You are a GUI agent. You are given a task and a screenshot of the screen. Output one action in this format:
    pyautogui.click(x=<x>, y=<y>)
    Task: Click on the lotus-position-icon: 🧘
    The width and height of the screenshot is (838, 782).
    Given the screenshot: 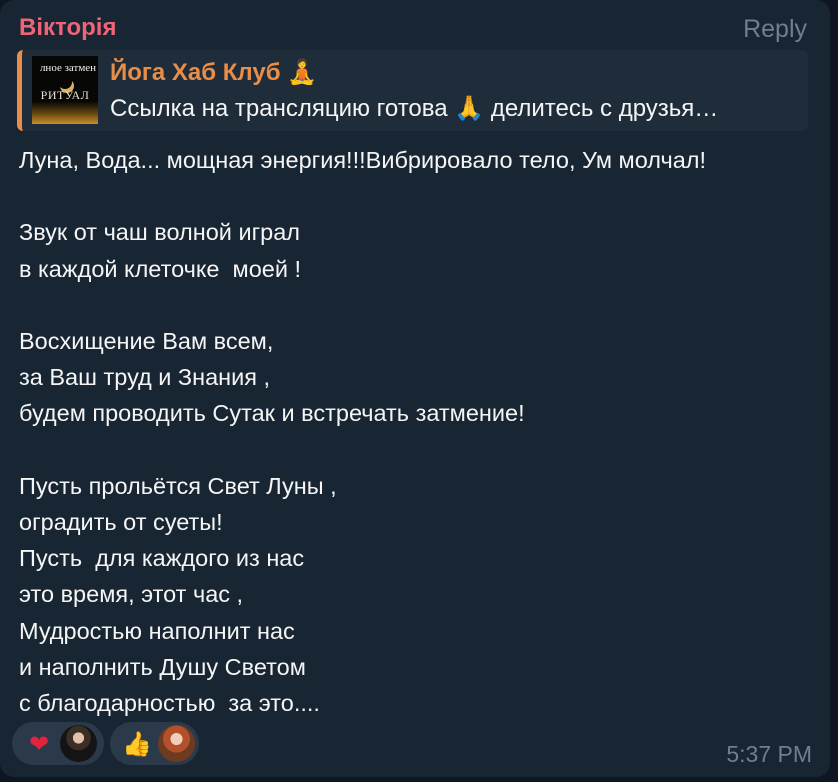 What is the action you would take?
    pyautogui.click(x=302, y=72)
    